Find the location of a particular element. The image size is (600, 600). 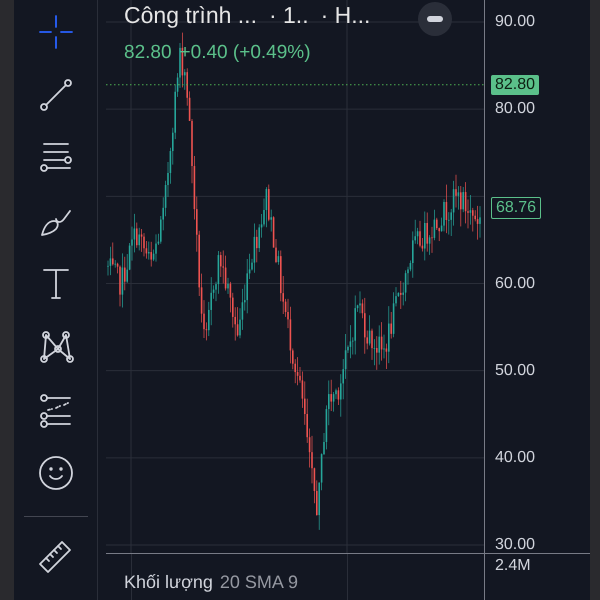

axis-label: 30.00 is located at coordinates (515, 545).